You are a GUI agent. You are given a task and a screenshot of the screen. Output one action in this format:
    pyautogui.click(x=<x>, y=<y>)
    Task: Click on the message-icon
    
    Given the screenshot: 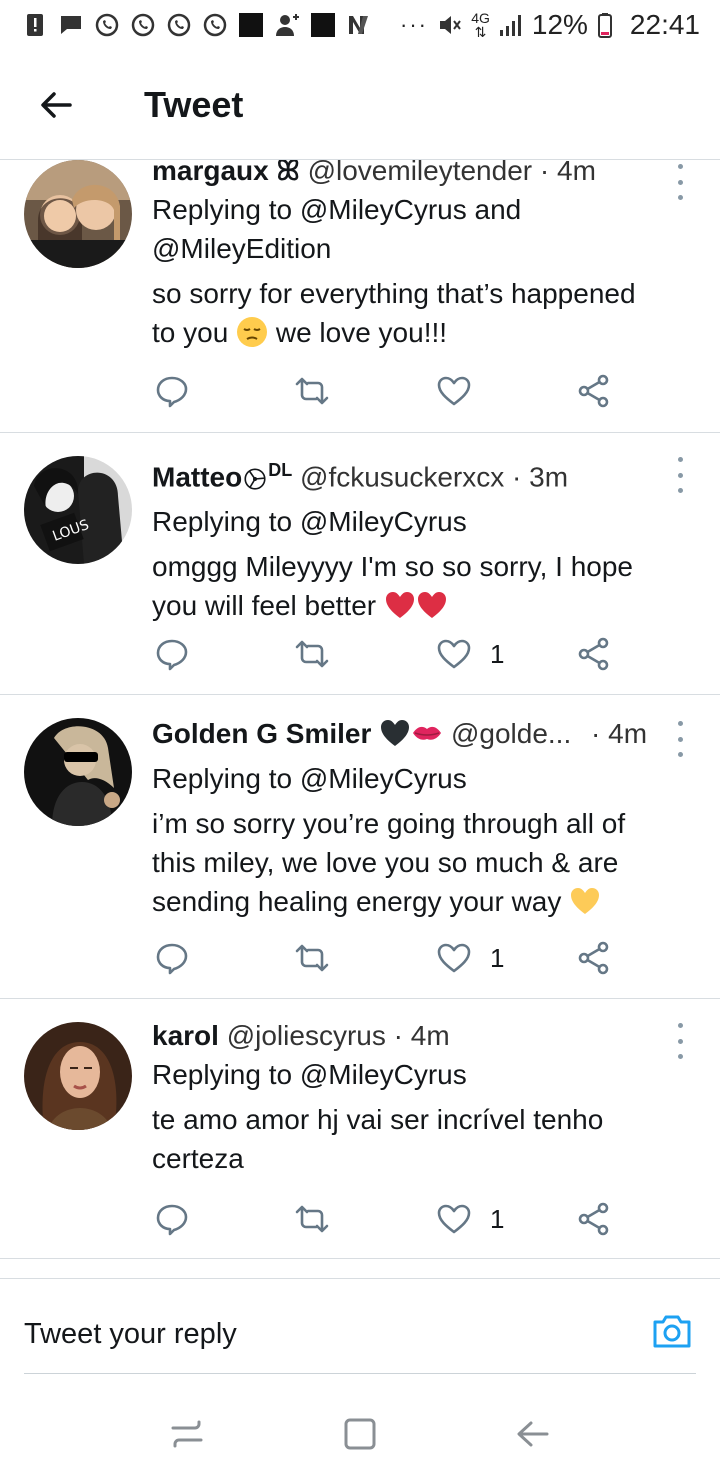 What is the action you would take?
    pyautogui.click(x=71, y=25)
    